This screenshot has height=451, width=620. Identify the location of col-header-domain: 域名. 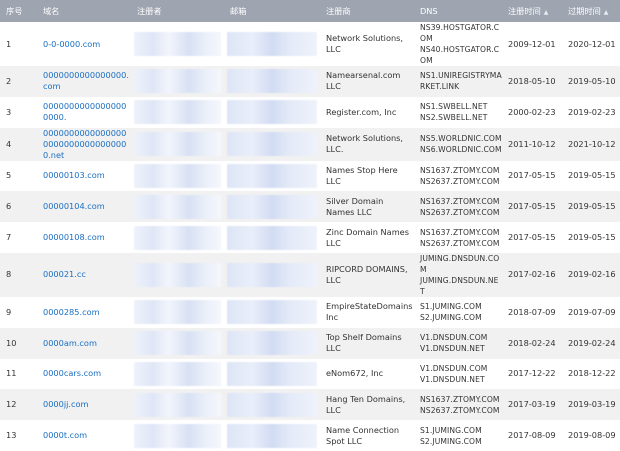
(51, 11).